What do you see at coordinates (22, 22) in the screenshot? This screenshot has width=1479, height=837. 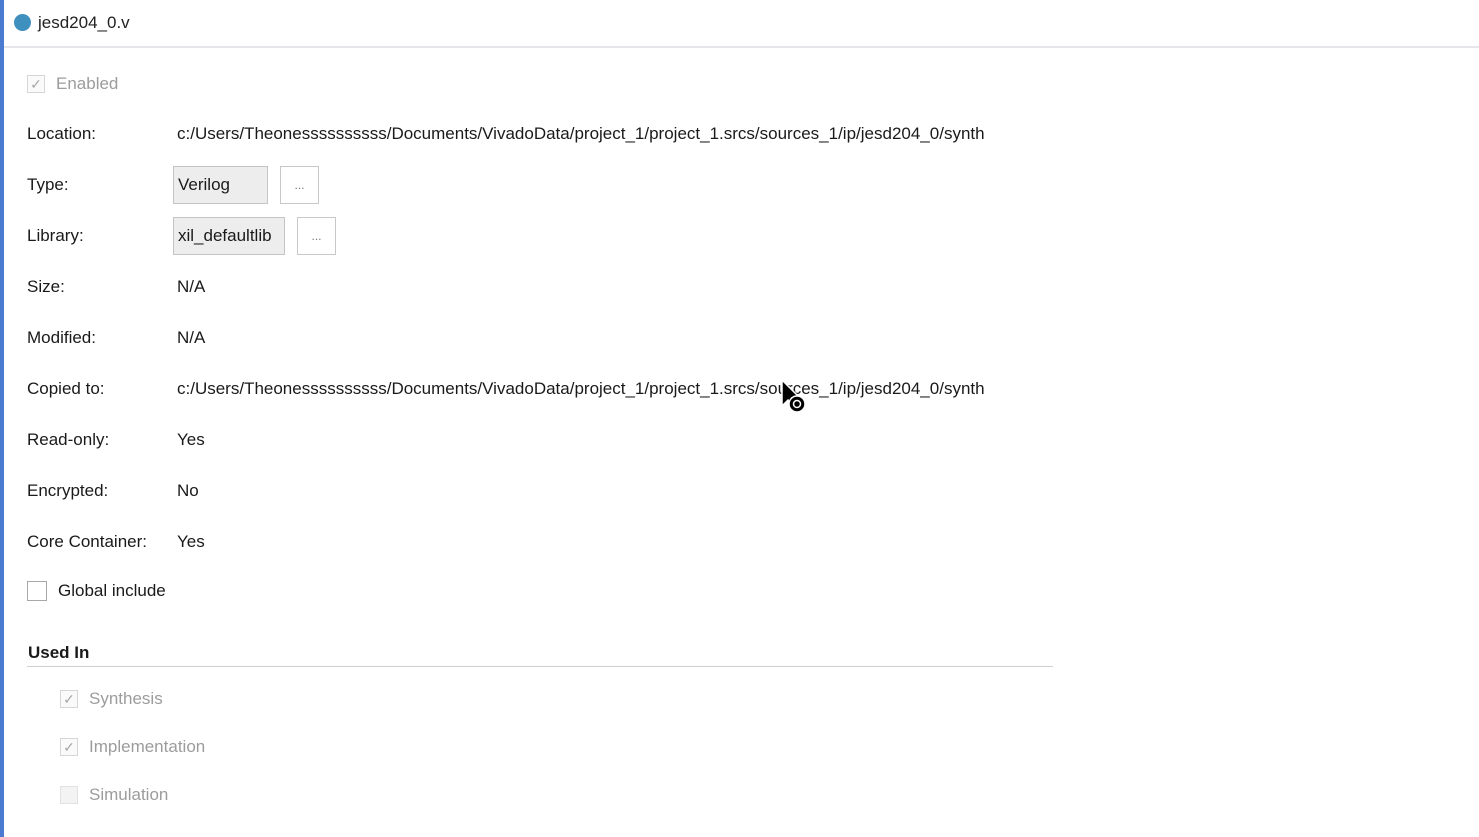 I see `file-status-dot-icon` at bounding box center [22, 22].